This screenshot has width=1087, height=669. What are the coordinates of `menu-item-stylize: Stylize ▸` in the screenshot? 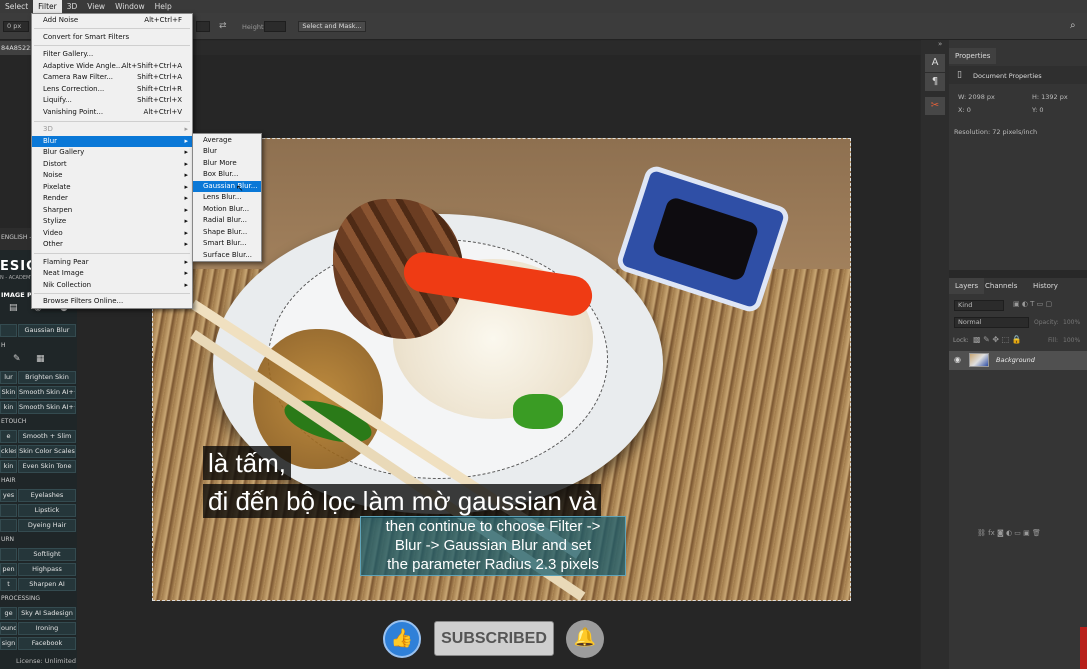 It's located at (112, 221).